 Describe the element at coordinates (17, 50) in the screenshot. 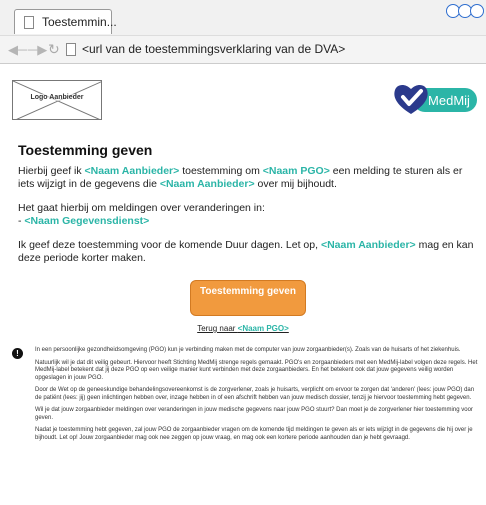

I see `back-arrow-icon: ◀─` at that location.